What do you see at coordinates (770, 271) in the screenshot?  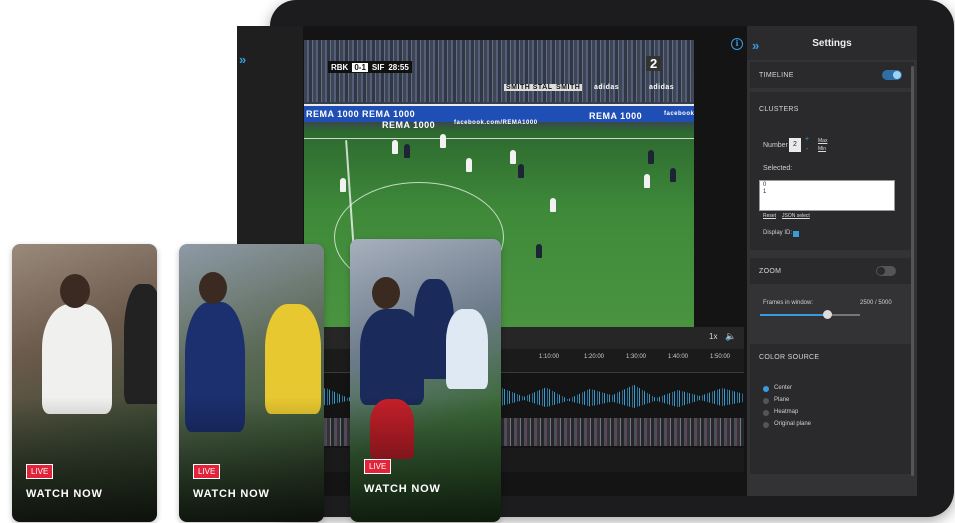 I see `zoom-label: ZOOM` at bounding box center [770, 271].